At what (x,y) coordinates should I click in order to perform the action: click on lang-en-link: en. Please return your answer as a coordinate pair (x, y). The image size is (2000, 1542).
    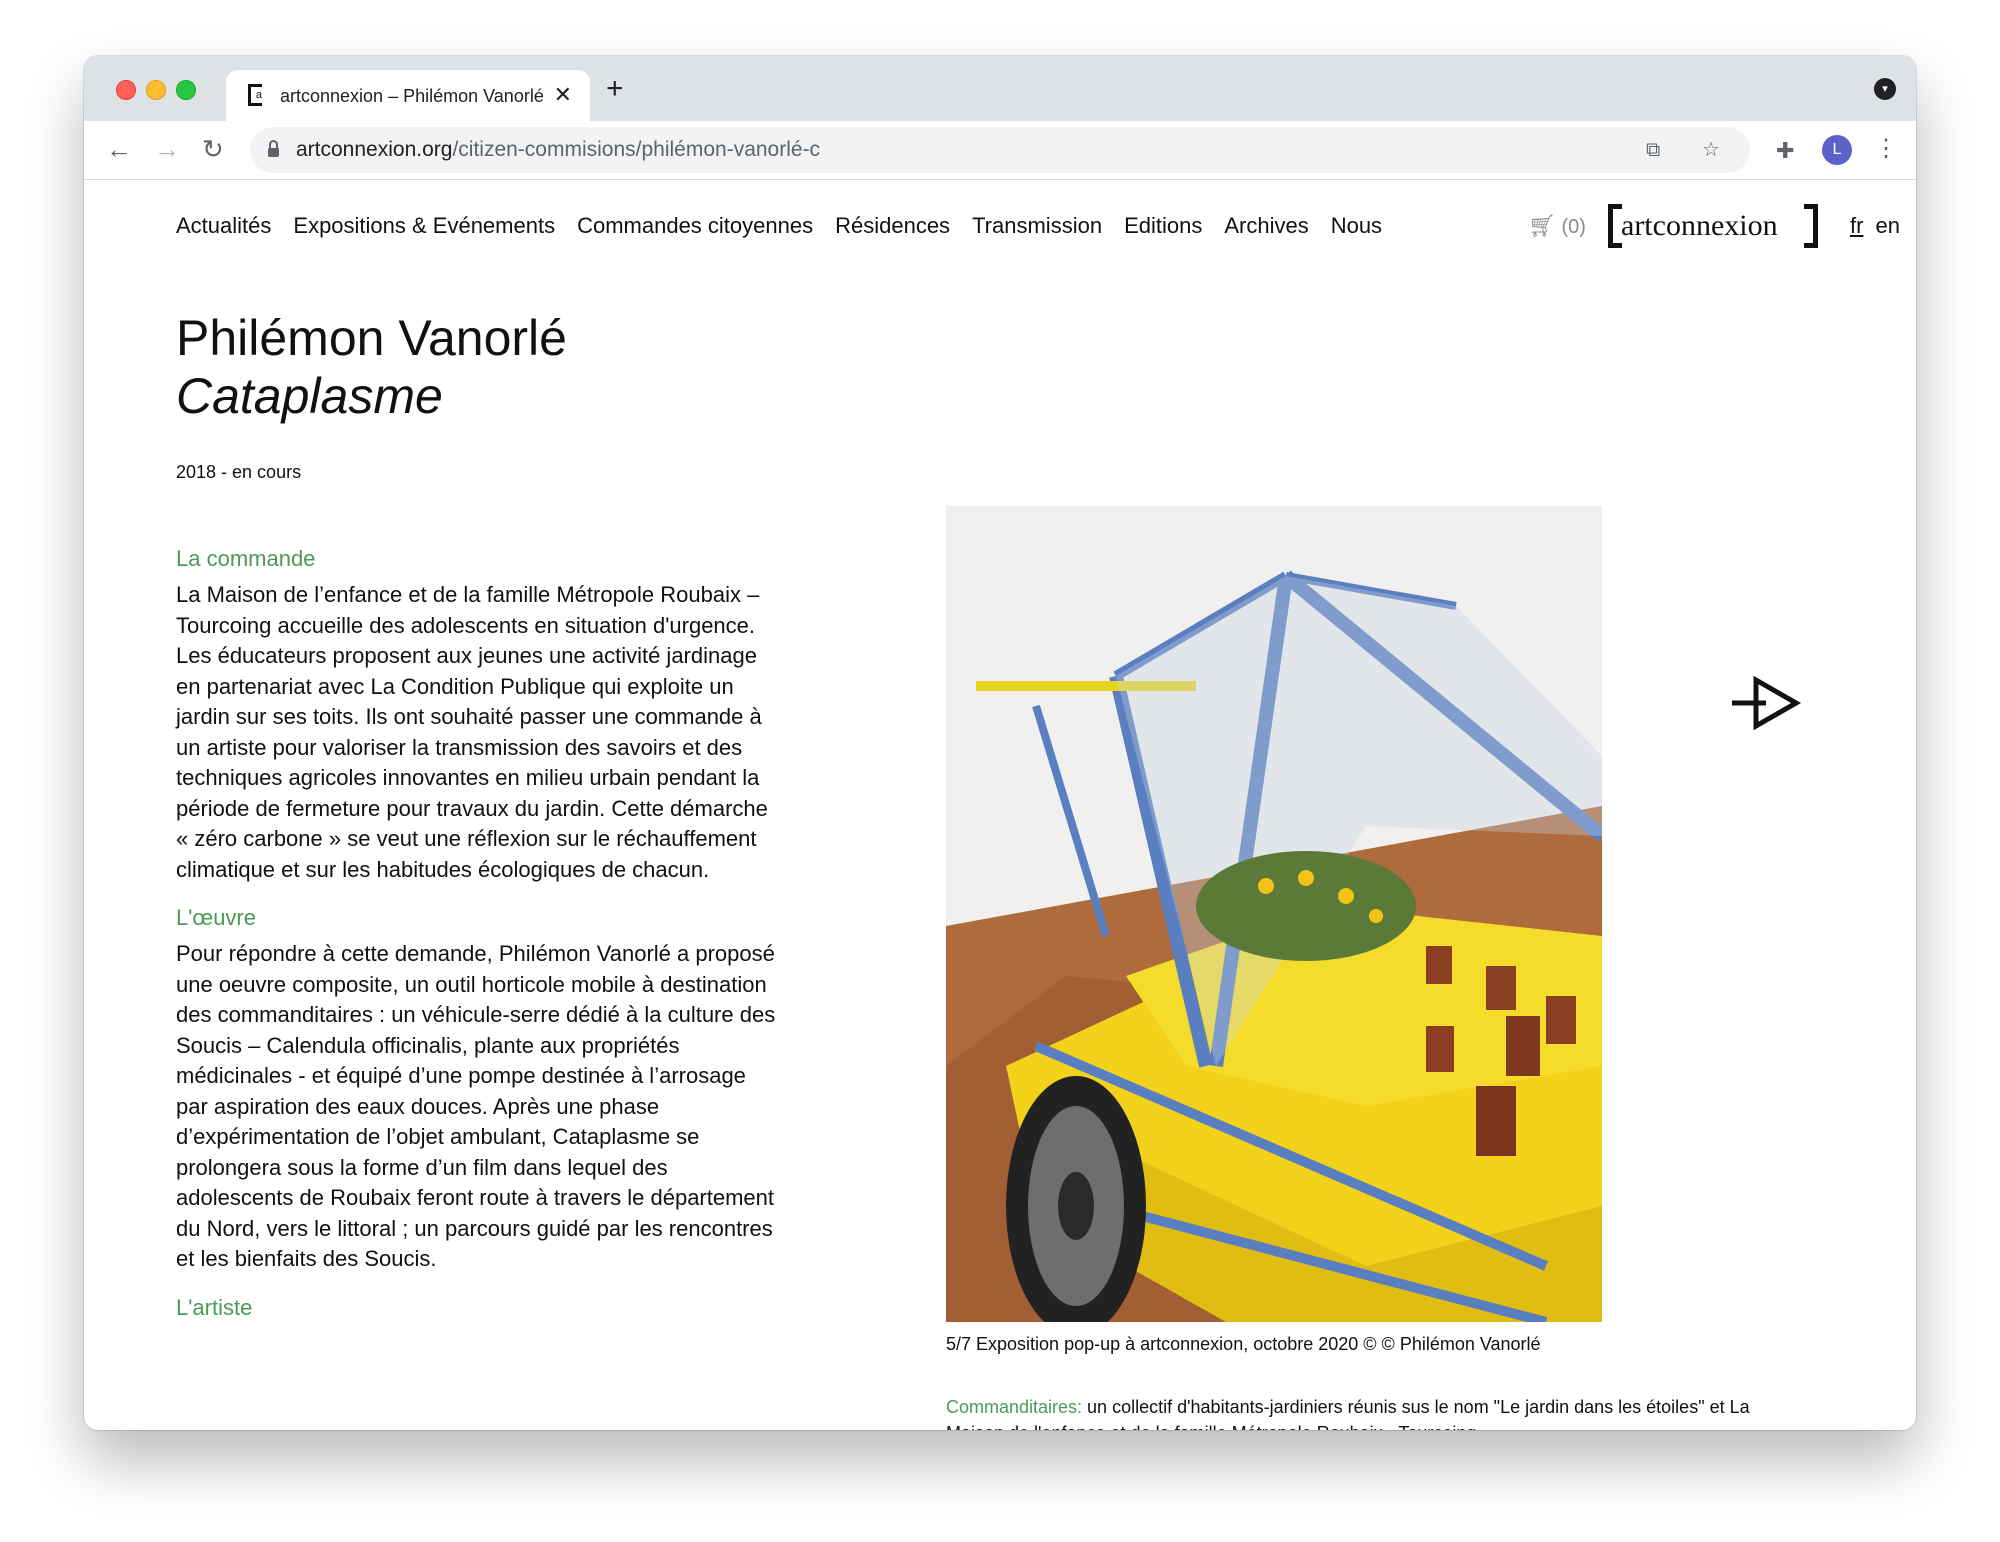
    Looking at the image, I should click on (1887, 225).